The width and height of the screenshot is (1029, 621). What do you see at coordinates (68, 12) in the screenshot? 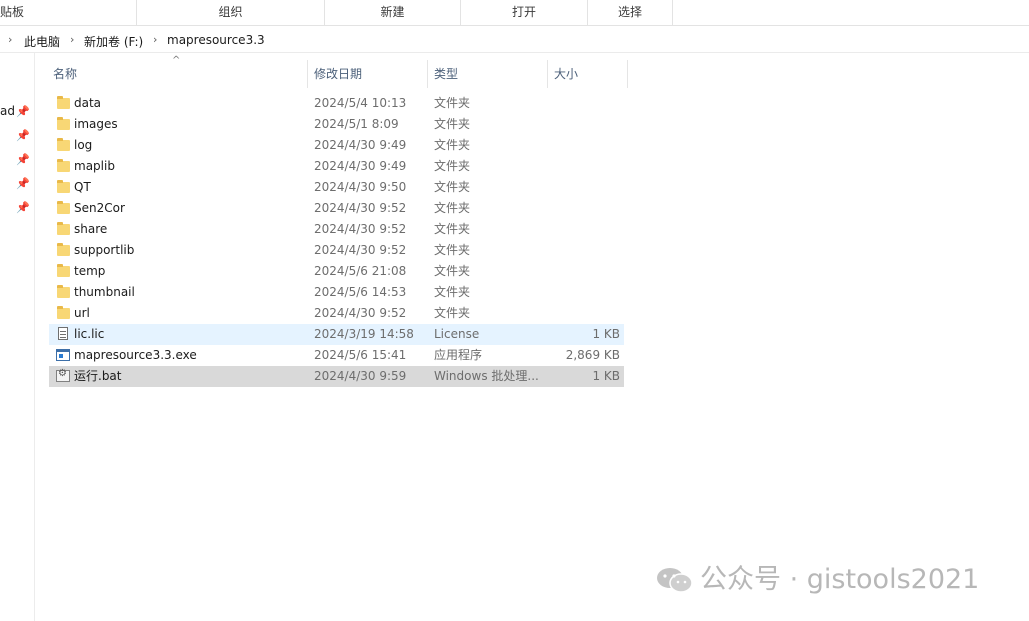
I see `ribbon-group-clipboard: 贴板` at bounding box center [68, 12].